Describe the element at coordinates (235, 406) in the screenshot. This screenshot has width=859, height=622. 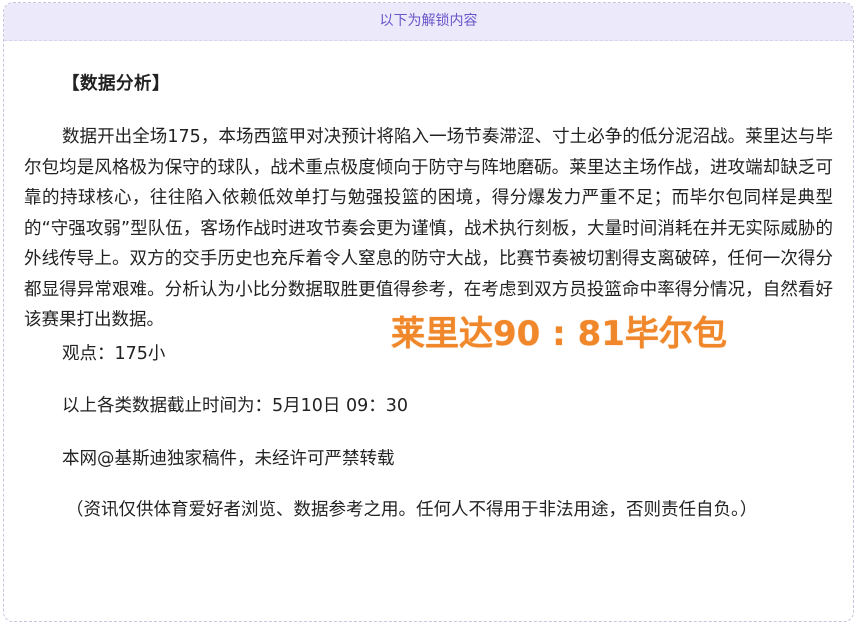
I see `data-cutoff-text: 以上各类数据截止时间为：5月10日 09：30` at that location.